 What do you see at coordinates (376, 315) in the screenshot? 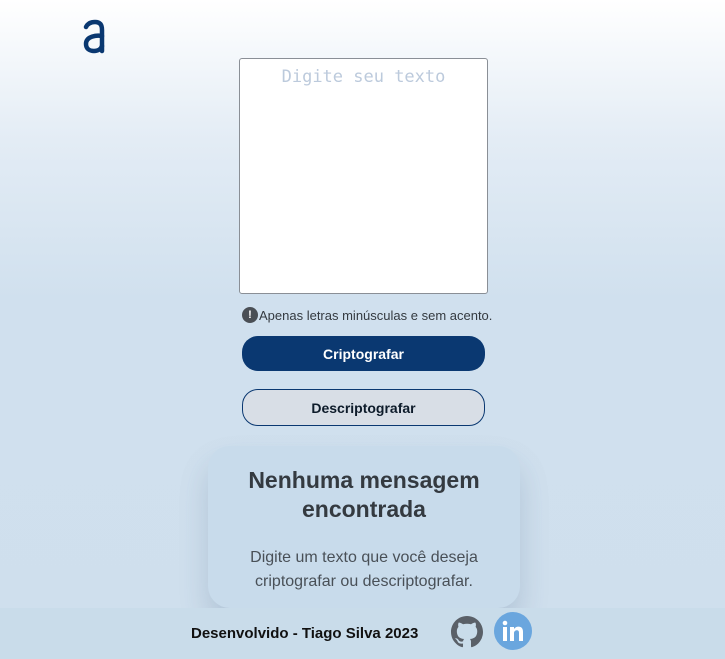
I see `hint-text: Apenas letras minúsculas e sem acento.` at bounding box center [376, 315].